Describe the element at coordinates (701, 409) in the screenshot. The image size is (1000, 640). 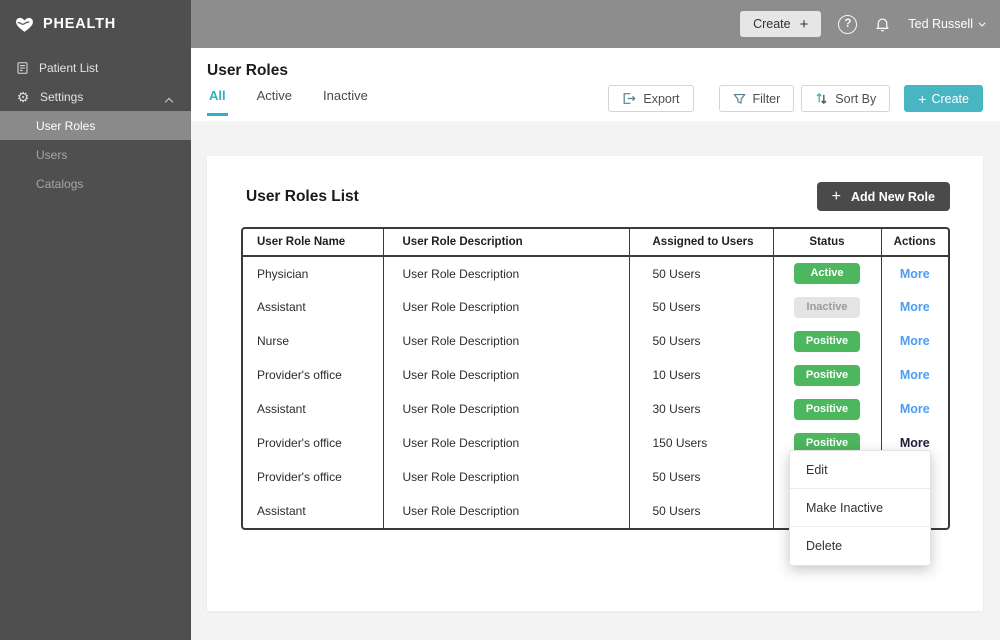
I see `assigned-users-cell: 30 Users` at that location.